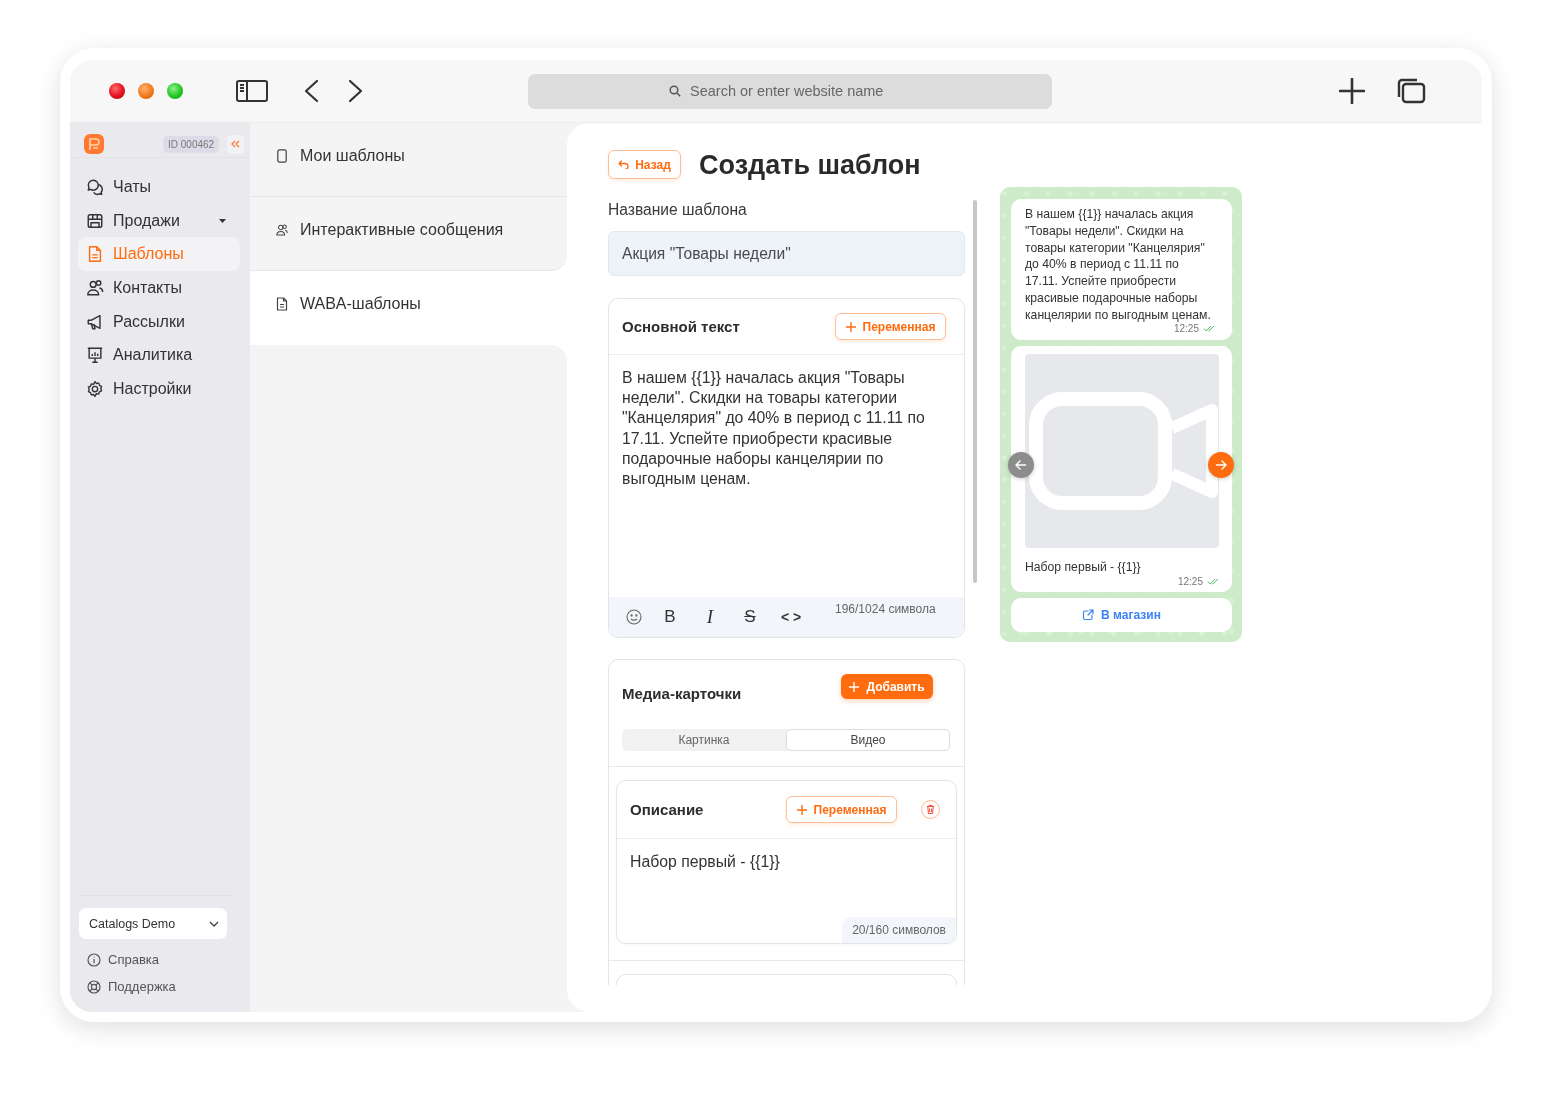 This screenshot has height=1093, width=1553. I want to click on phone-icon, so click(282, 156).